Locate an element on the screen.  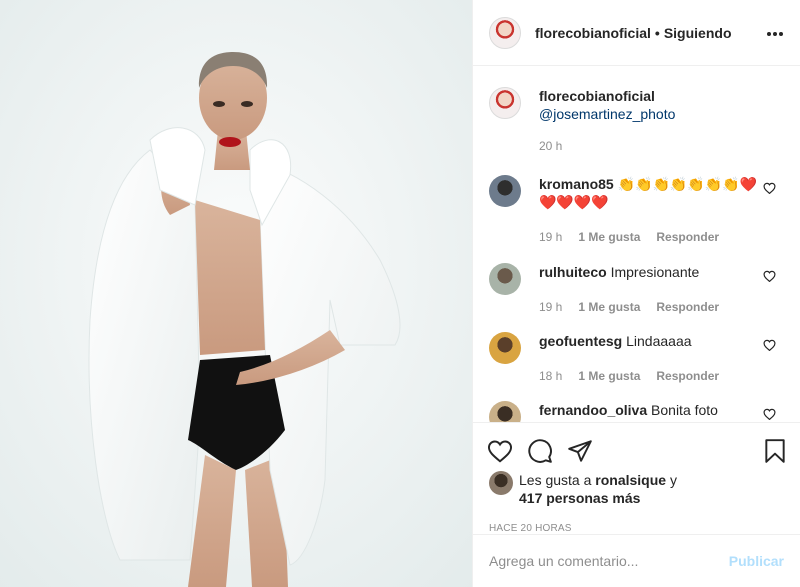
commenter-username: kromano85 is located at coordinates (576, 184).